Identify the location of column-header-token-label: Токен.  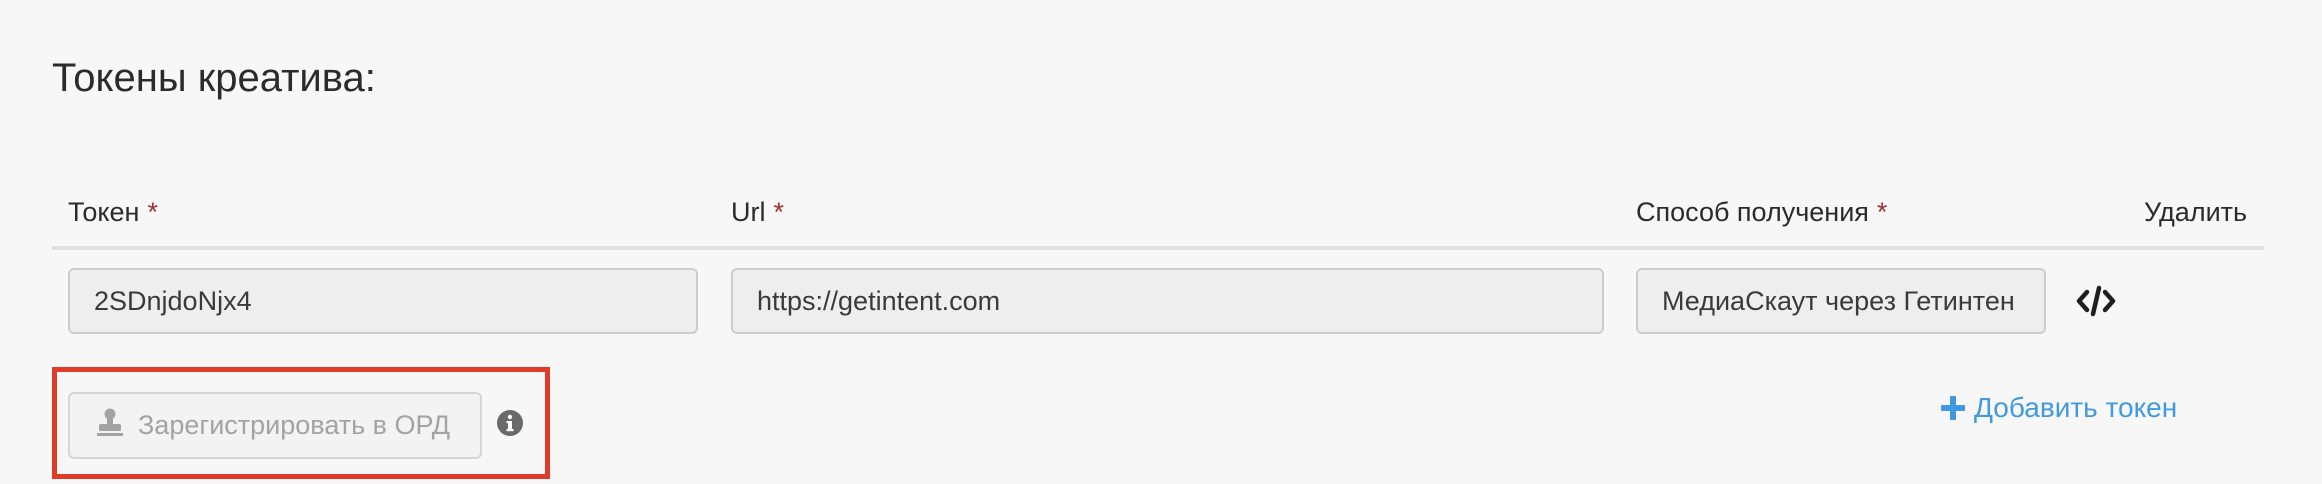
(104, 212).